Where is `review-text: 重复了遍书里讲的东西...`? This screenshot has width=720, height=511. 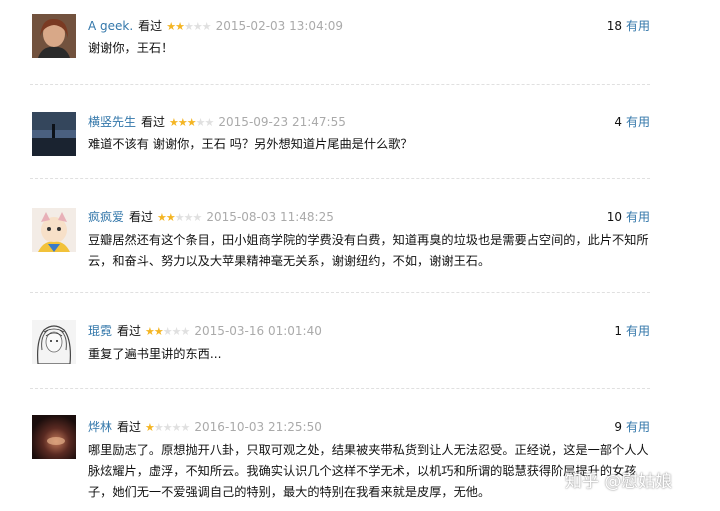
review-text: 重复了遍书里讲的东西... is located at coordinates (155, 354).